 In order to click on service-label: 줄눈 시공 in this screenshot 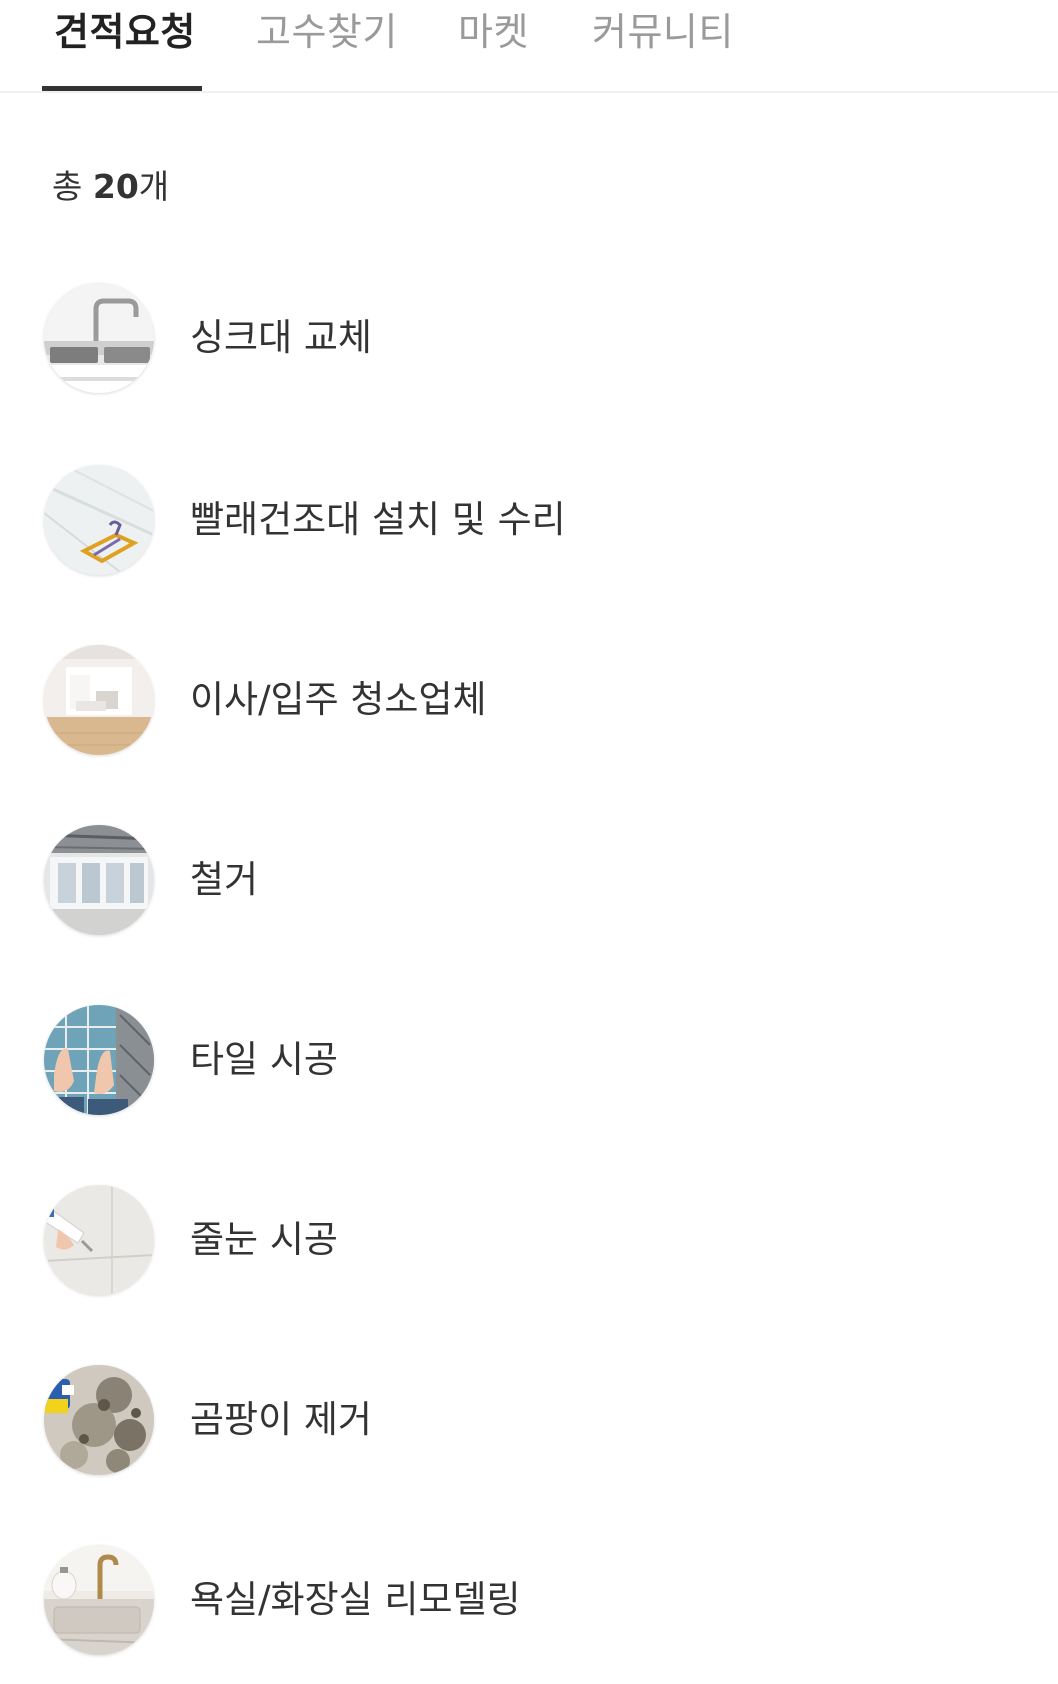, I will do `click(264, 1239)`.